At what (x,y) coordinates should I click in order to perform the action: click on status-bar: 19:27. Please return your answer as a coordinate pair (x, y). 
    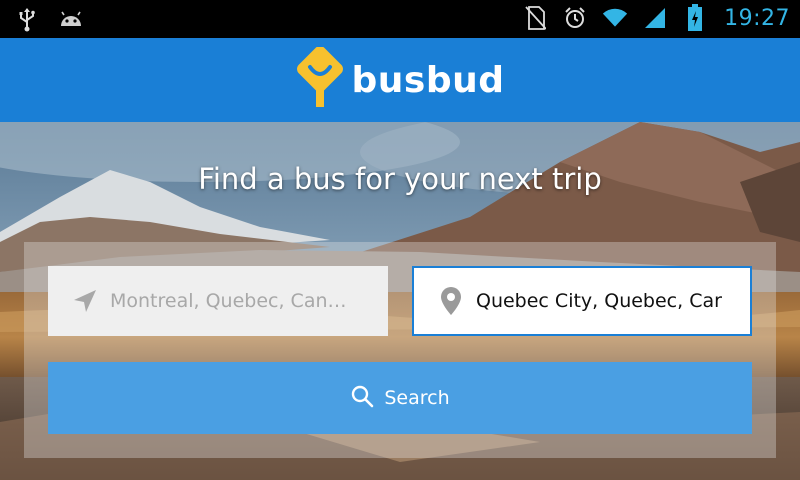
    Looking at the image, I should click on (400, 19).